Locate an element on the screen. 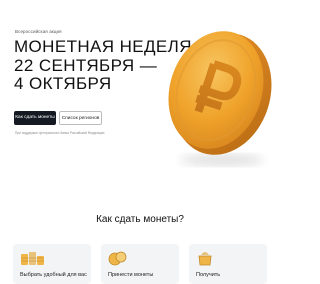 The width and height of the screenshot is (320, 284). how-to-section-title: Как сдать монеты? is located at coordinates (140, 219).